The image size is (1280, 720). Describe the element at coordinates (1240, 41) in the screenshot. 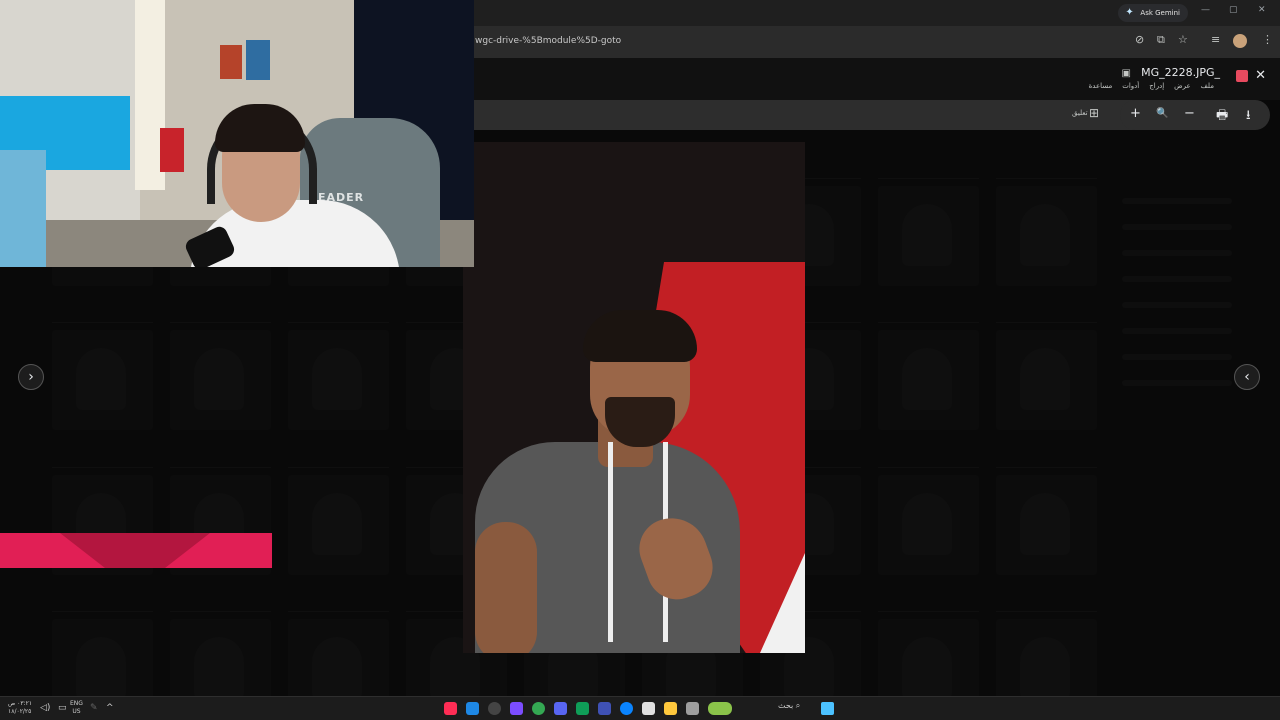

I see `profile-avatar` at that location.